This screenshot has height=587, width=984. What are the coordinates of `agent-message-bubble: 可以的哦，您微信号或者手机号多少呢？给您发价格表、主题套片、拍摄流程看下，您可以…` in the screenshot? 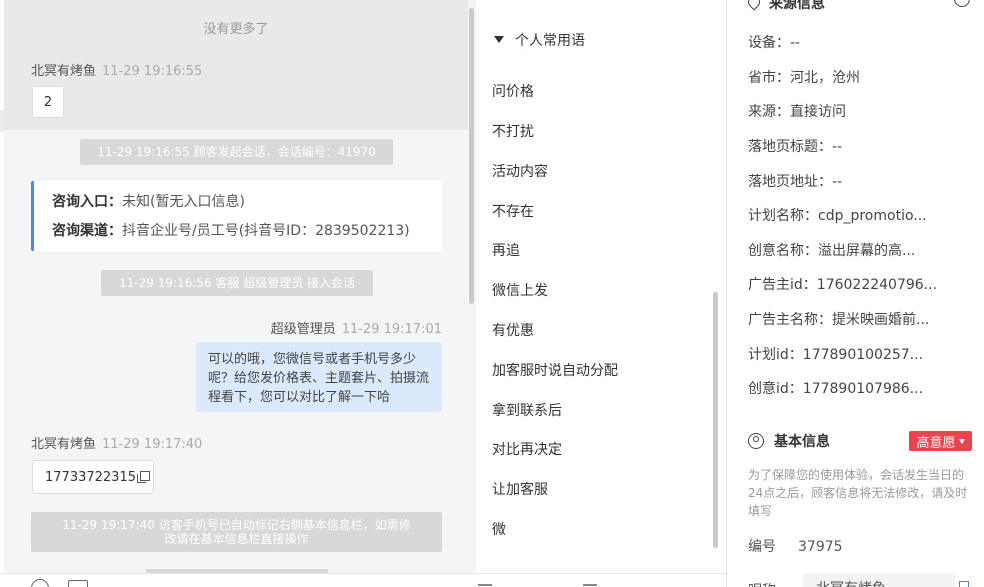 It's located at (319, 377).